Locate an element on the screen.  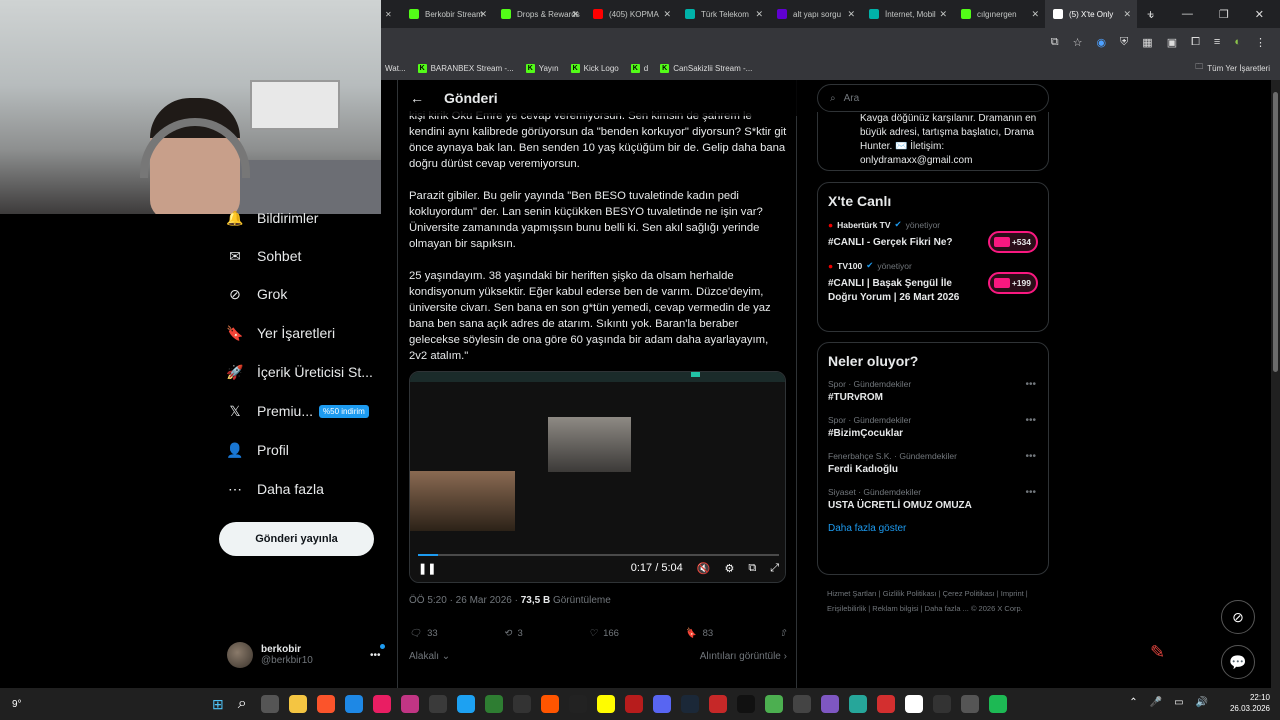
store-icon is located at coordinates (437, 704).